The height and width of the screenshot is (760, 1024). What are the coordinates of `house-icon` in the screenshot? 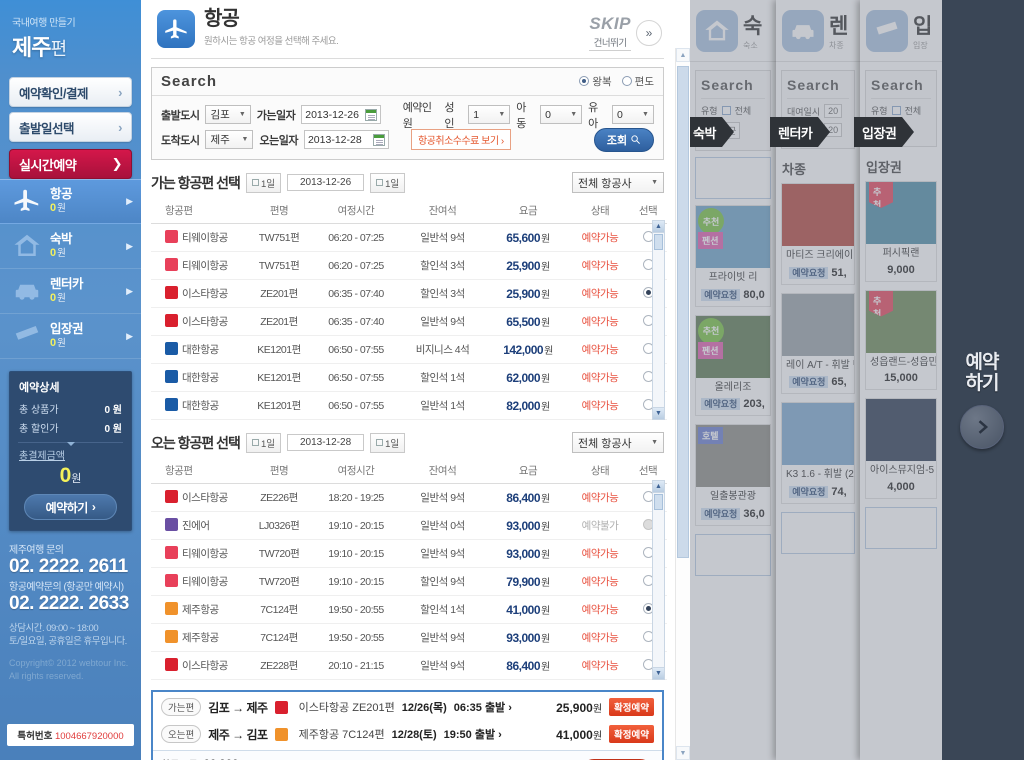 It's located at (27, 246).